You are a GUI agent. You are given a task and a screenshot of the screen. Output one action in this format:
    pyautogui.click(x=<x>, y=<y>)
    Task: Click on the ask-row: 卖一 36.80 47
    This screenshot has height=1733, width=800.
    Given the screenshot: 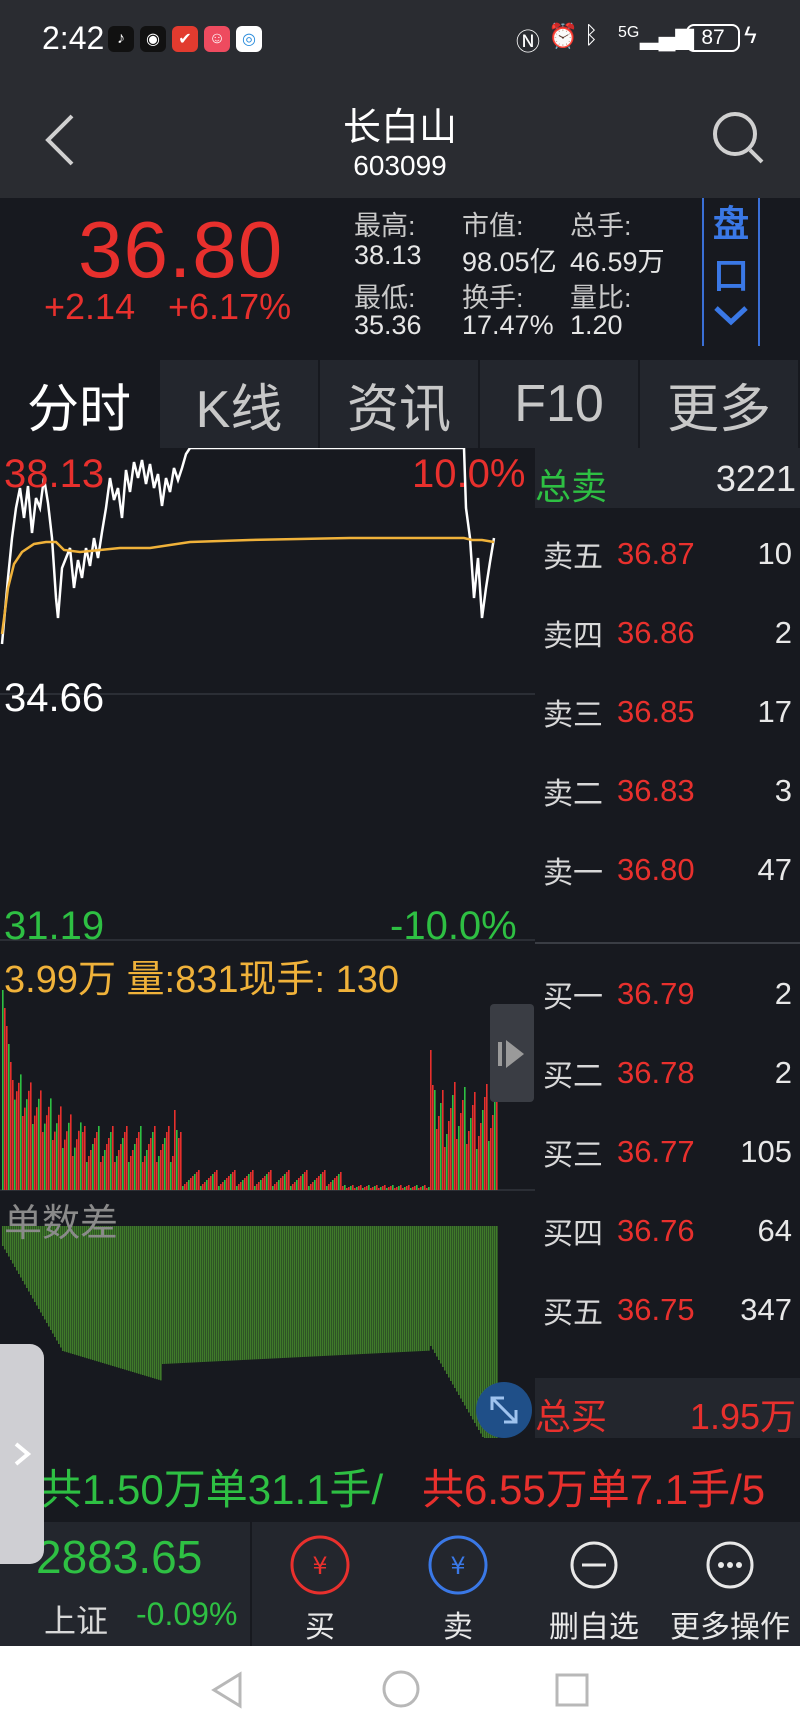 What is the action you would take?
    pyautogui.click(x=667, y=869)
    